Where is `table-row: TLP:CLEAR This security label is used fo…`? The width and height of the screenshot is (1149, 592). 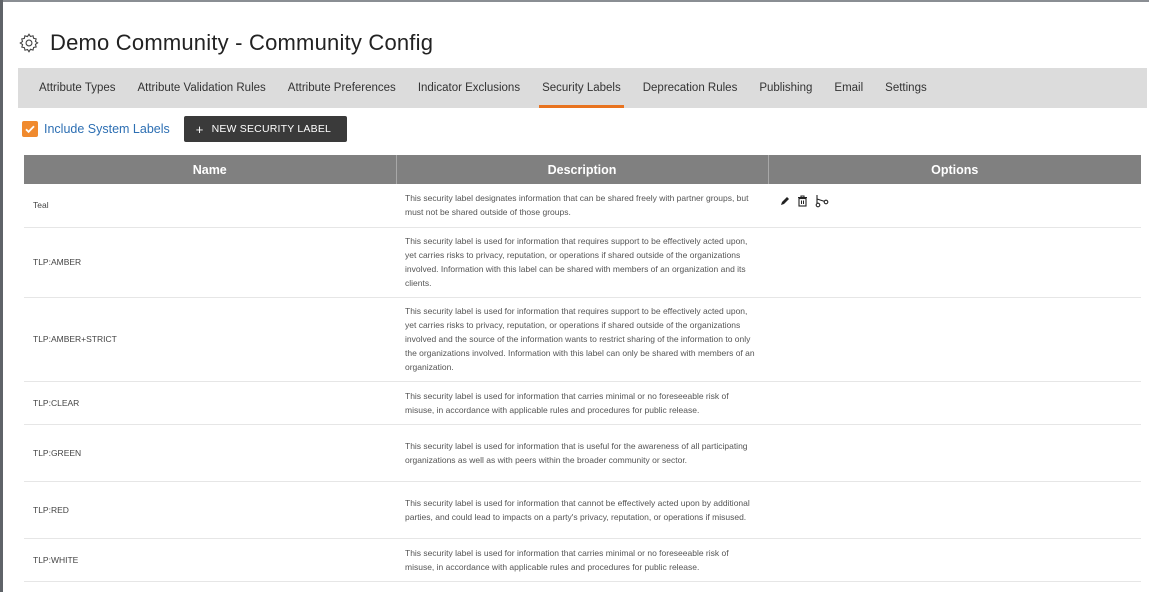 table-row: TLP:CLEAR This security label is used fo… is located at coordinates (582, 403).